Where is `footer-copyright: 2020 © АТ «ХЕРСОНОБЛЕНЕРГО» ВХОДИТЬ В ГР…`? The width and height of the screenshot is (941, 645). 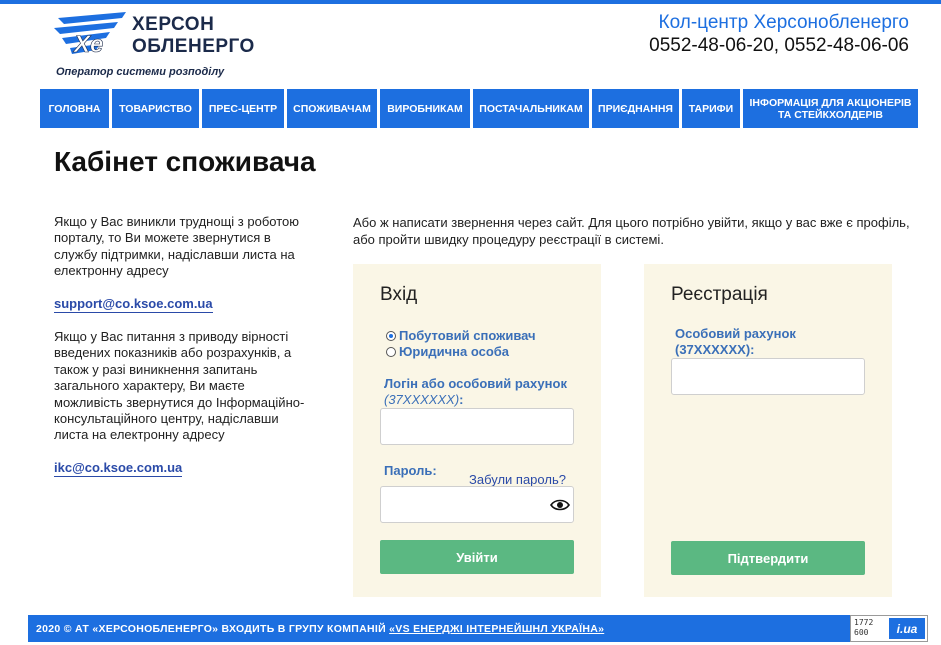 footer-copyright: 2020 © АТ «ХЕРСОНОБЛЕНЕРГО» ВХОДИТЬ В ГР… is located at coordinates (320, 629).